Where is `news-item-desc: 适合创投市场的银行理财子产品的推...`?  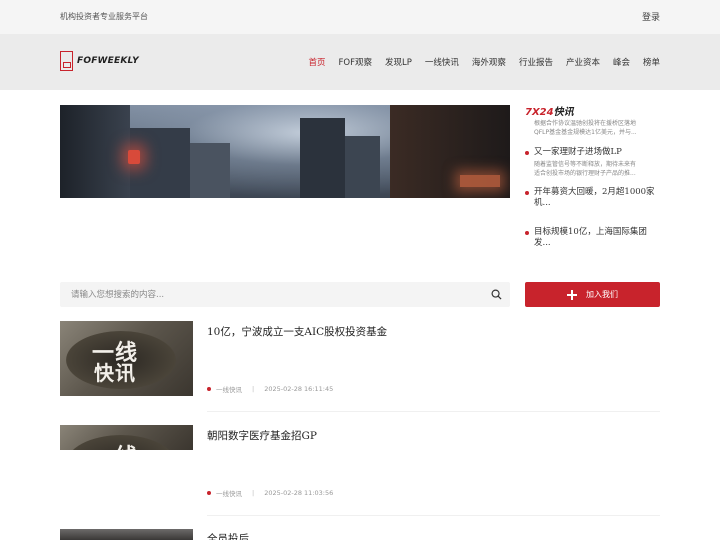
news-item-desc: 适合创投市场的银行理财子产品的推... is located at coordinates (585, 173).